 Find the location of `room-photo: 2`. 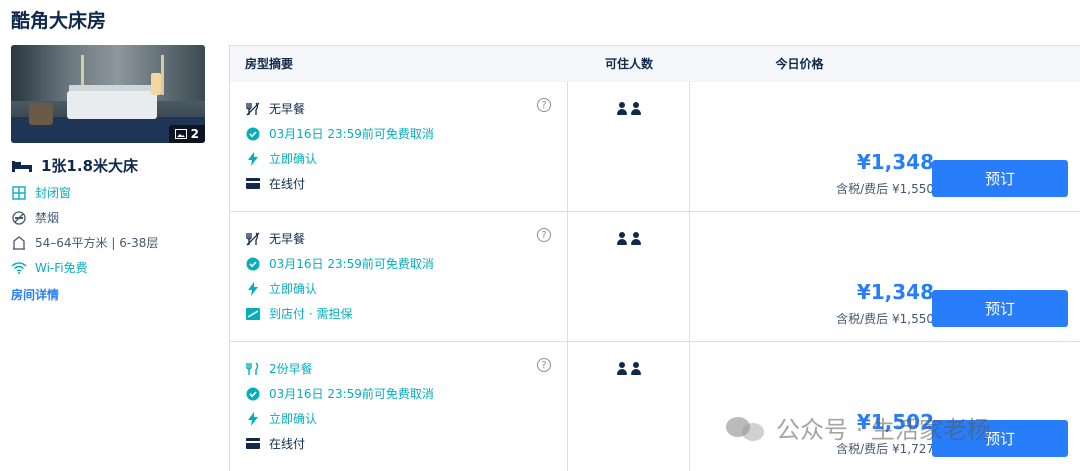

room-photo: 2 is located at coordinates (108, 94).